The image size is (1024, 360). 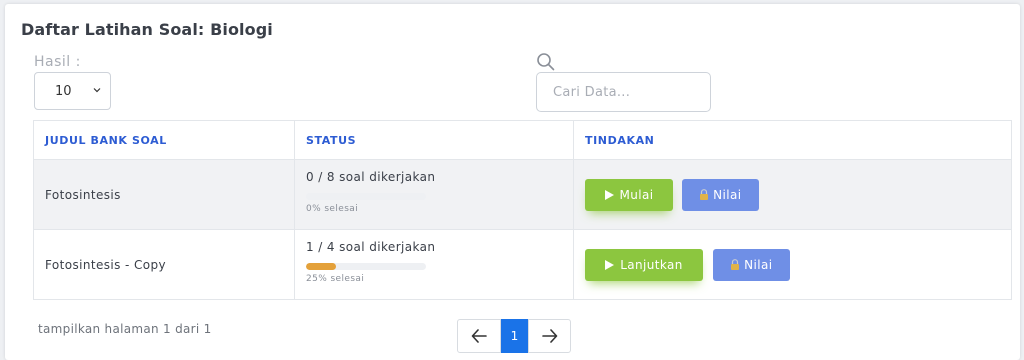 I want to click on row-title: Fotosintesis - Copy, so click(x=105, y=264).